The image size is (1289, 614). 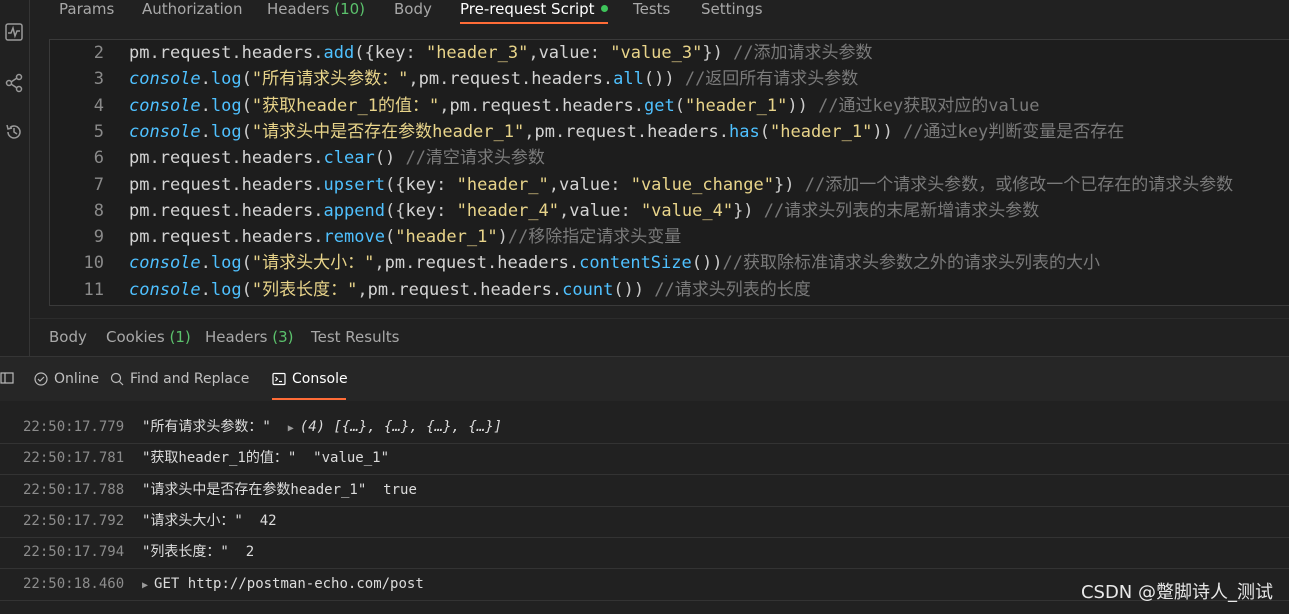 What do you see at coordinates (86, 9) in the screenshot?
I see `tab-params: Params` at bounding box center [86, 9].